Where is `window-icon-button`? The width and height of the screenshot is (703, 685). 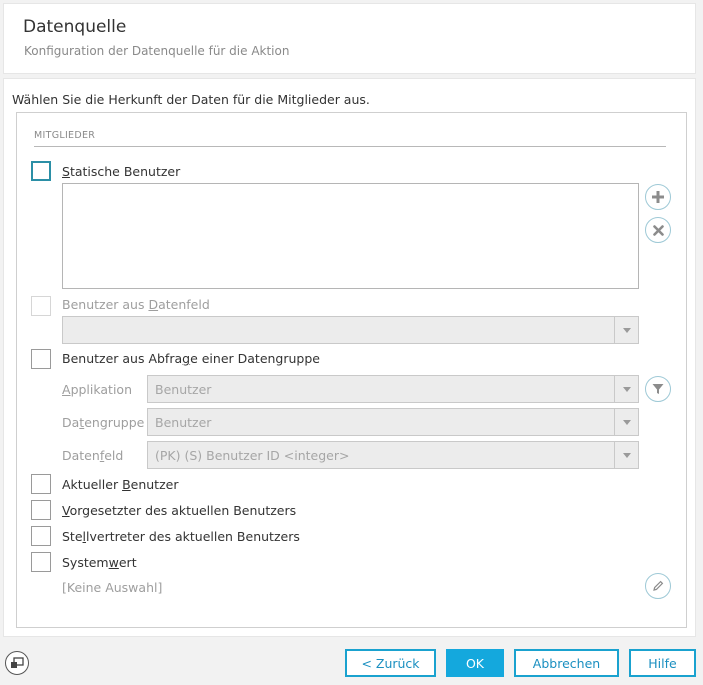 window-icon-button is located at coordinates (17, 663).